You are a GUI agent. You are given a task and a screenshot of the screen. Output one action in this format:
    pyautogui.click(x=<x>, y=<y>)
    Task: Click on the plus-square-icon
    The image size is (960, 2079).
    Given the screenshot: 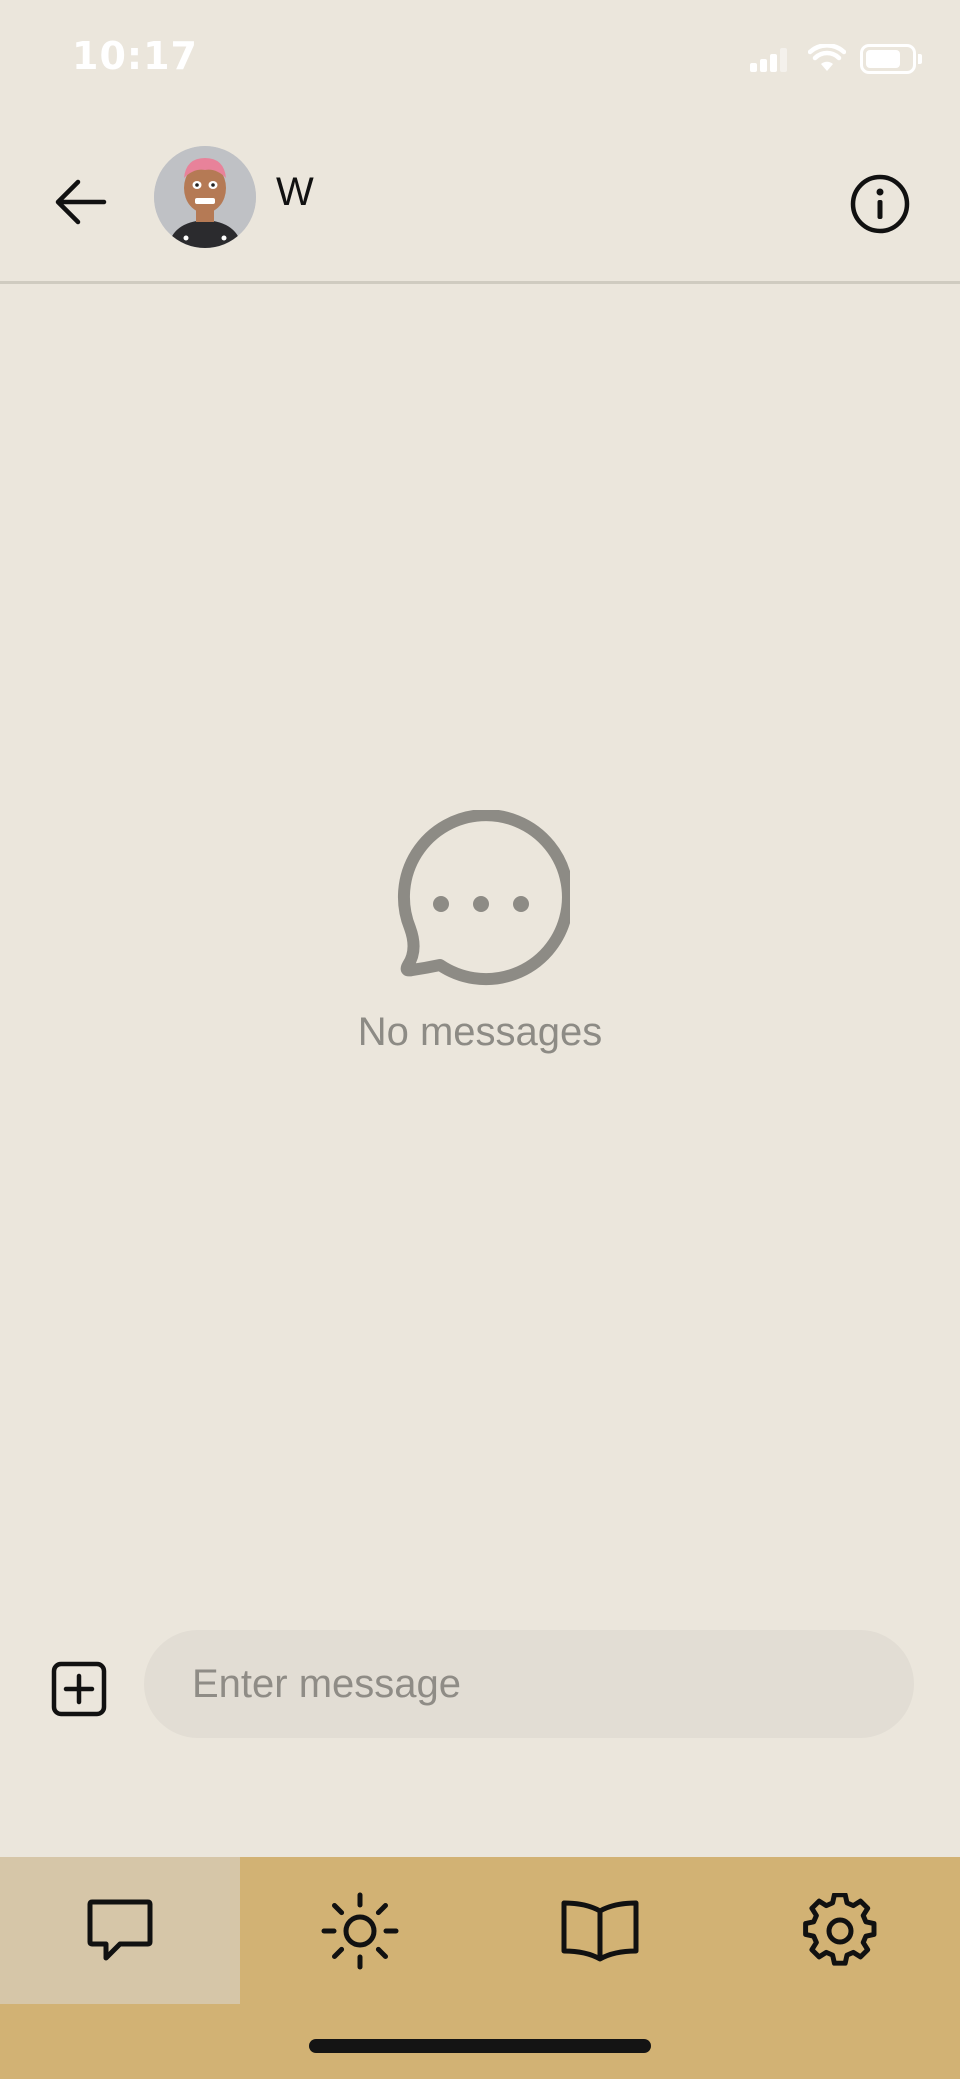 What is the action you would take?
    pyautogui.click(x=79, y=1689)
    